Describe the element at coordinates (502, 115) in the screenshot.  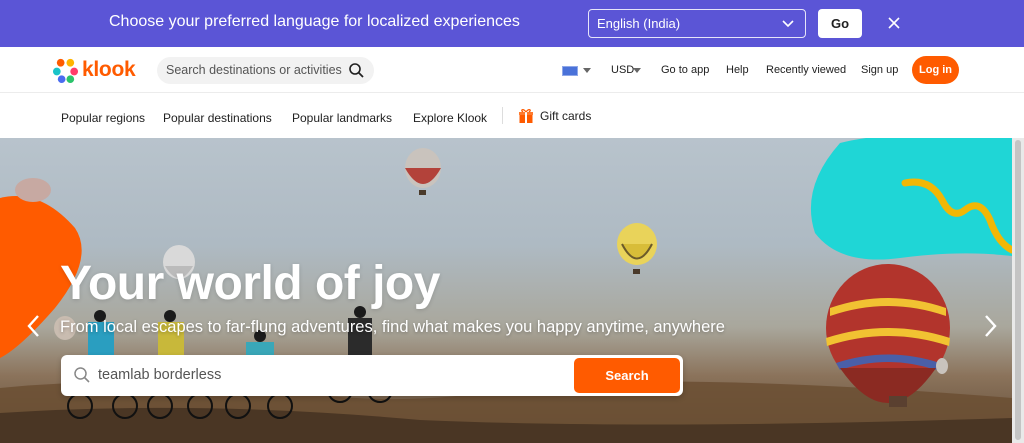
I see `nav-divider` at that location.